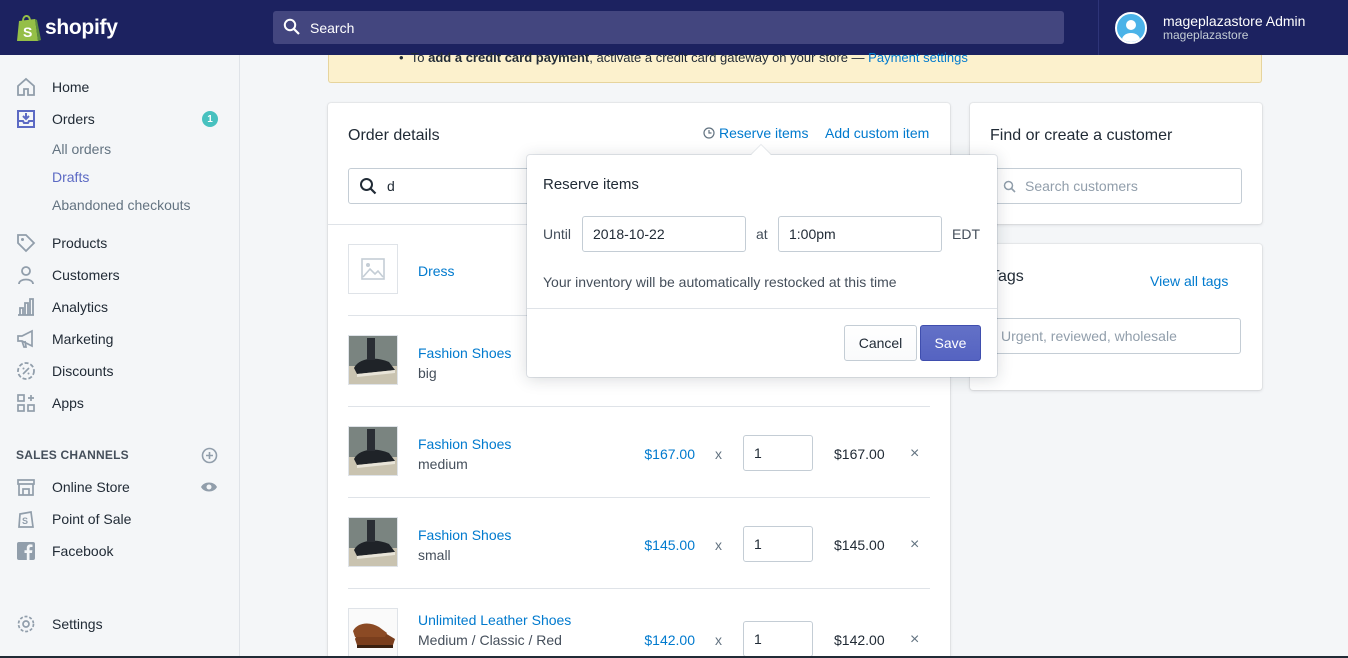 The height and width of the screenshot is (658, 1348). I want to click on sales-channels-heading: SALES CHANNELS, so click(72, 455).